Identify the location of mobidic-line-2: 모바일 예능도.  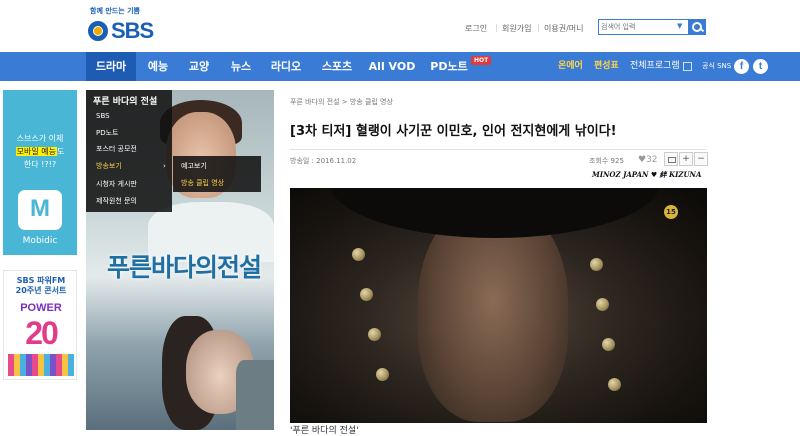
(40, 151).